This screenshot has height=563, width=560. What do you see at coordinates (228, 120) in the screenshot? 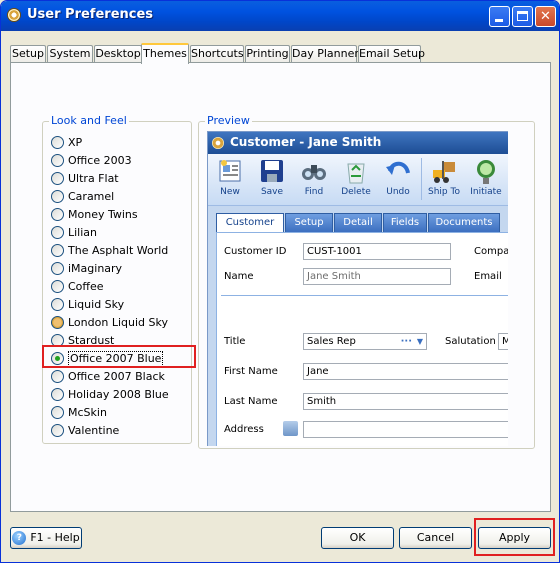
I see `preview-title: Preview` at bounding box center [228, 120].